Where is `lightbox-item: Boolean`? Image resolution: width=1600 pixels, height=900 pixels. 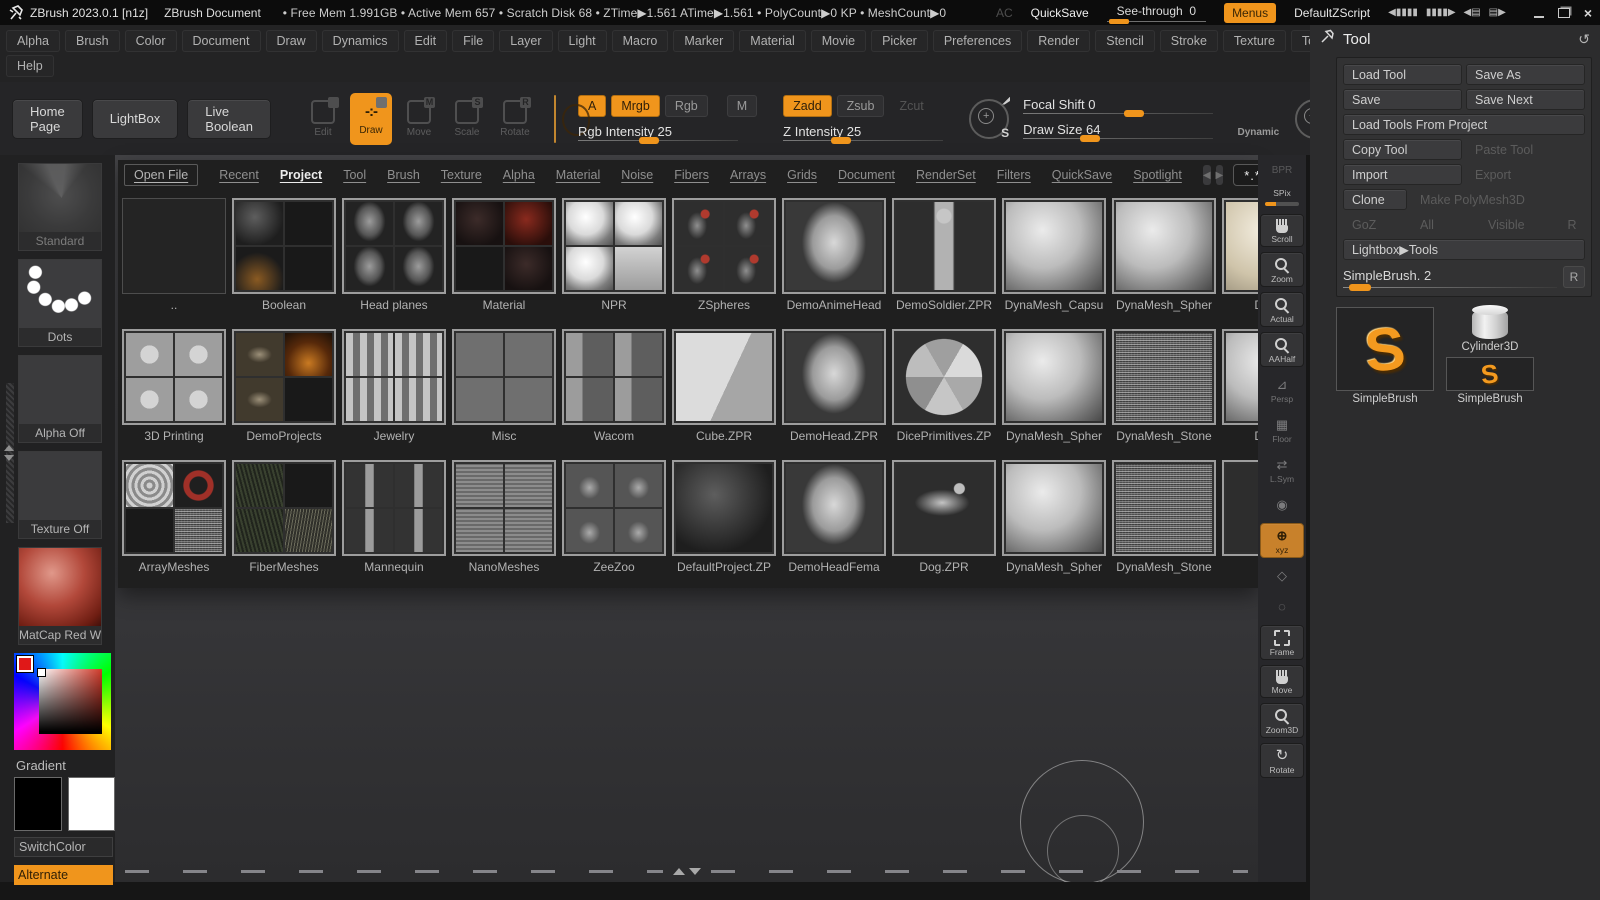
lightbox-item: Boolean is located at coordinates (284, 255).